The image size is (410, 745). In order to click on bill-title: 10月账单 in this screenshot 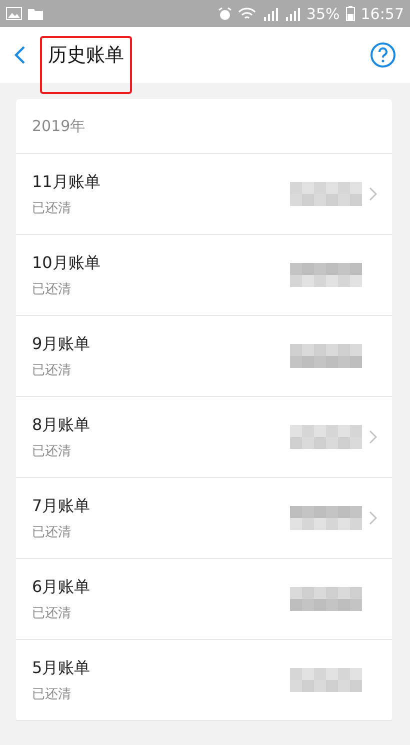, I will do `click(67, 263)`.